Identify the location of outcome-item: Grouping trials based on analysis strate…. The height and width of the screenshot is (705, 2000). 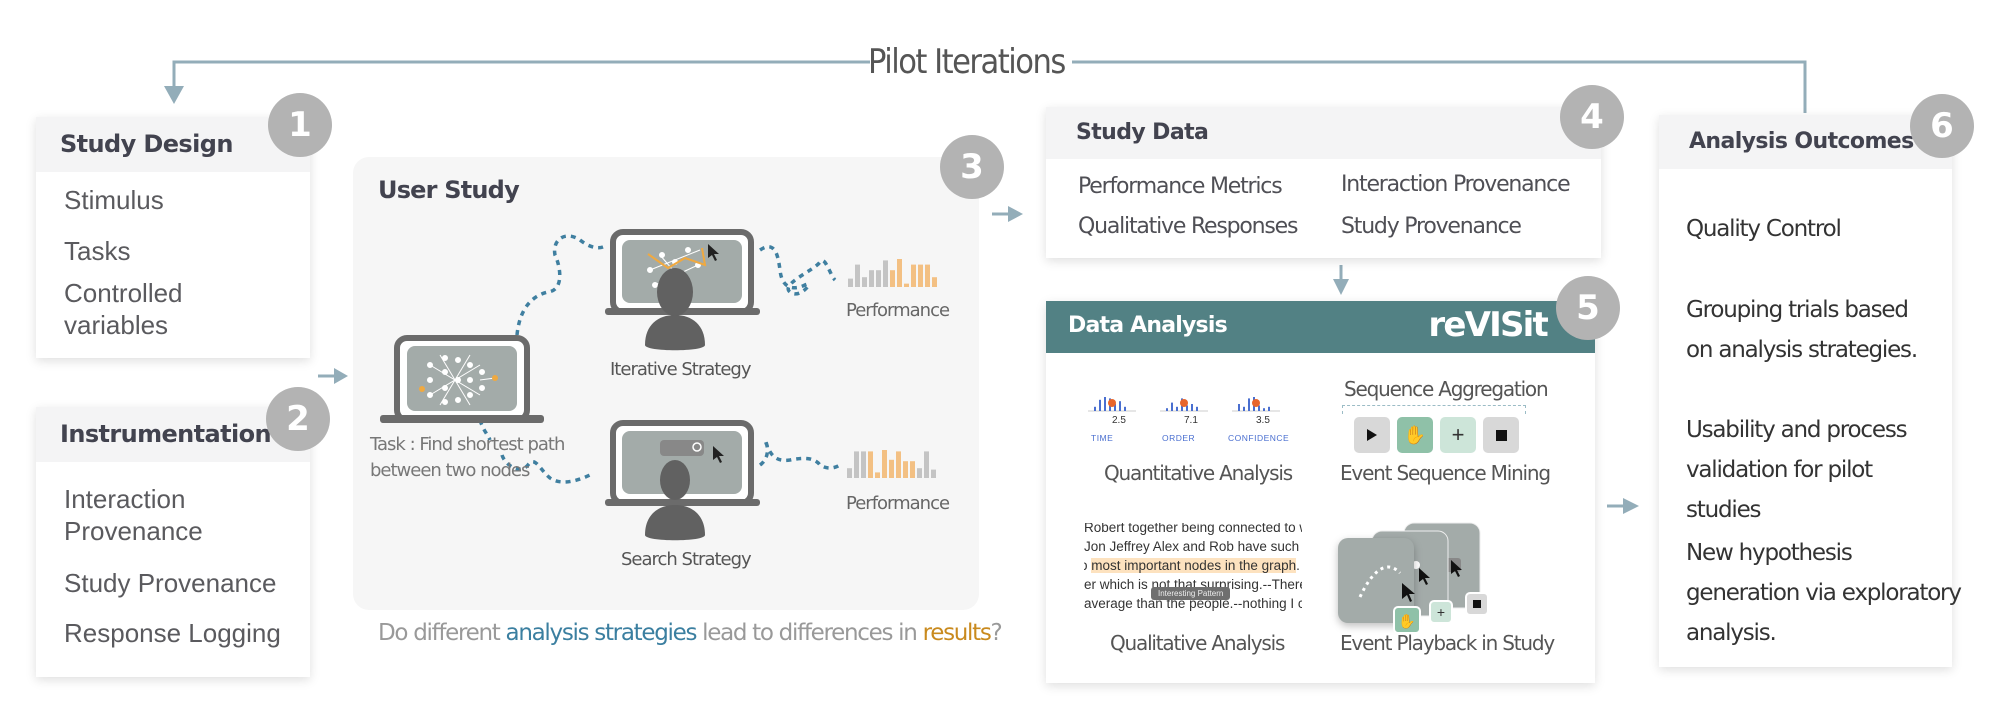
(1802, 330).